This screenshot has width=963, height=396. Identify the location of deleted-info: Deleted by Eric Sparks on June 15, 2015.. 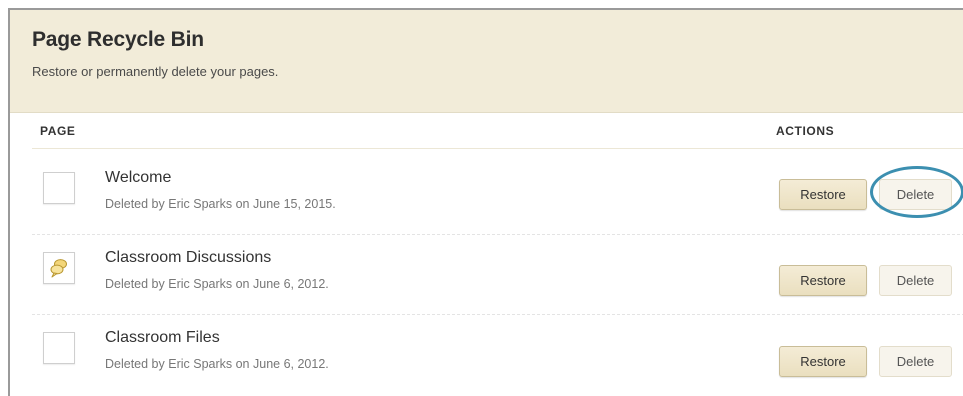
(220, 204).